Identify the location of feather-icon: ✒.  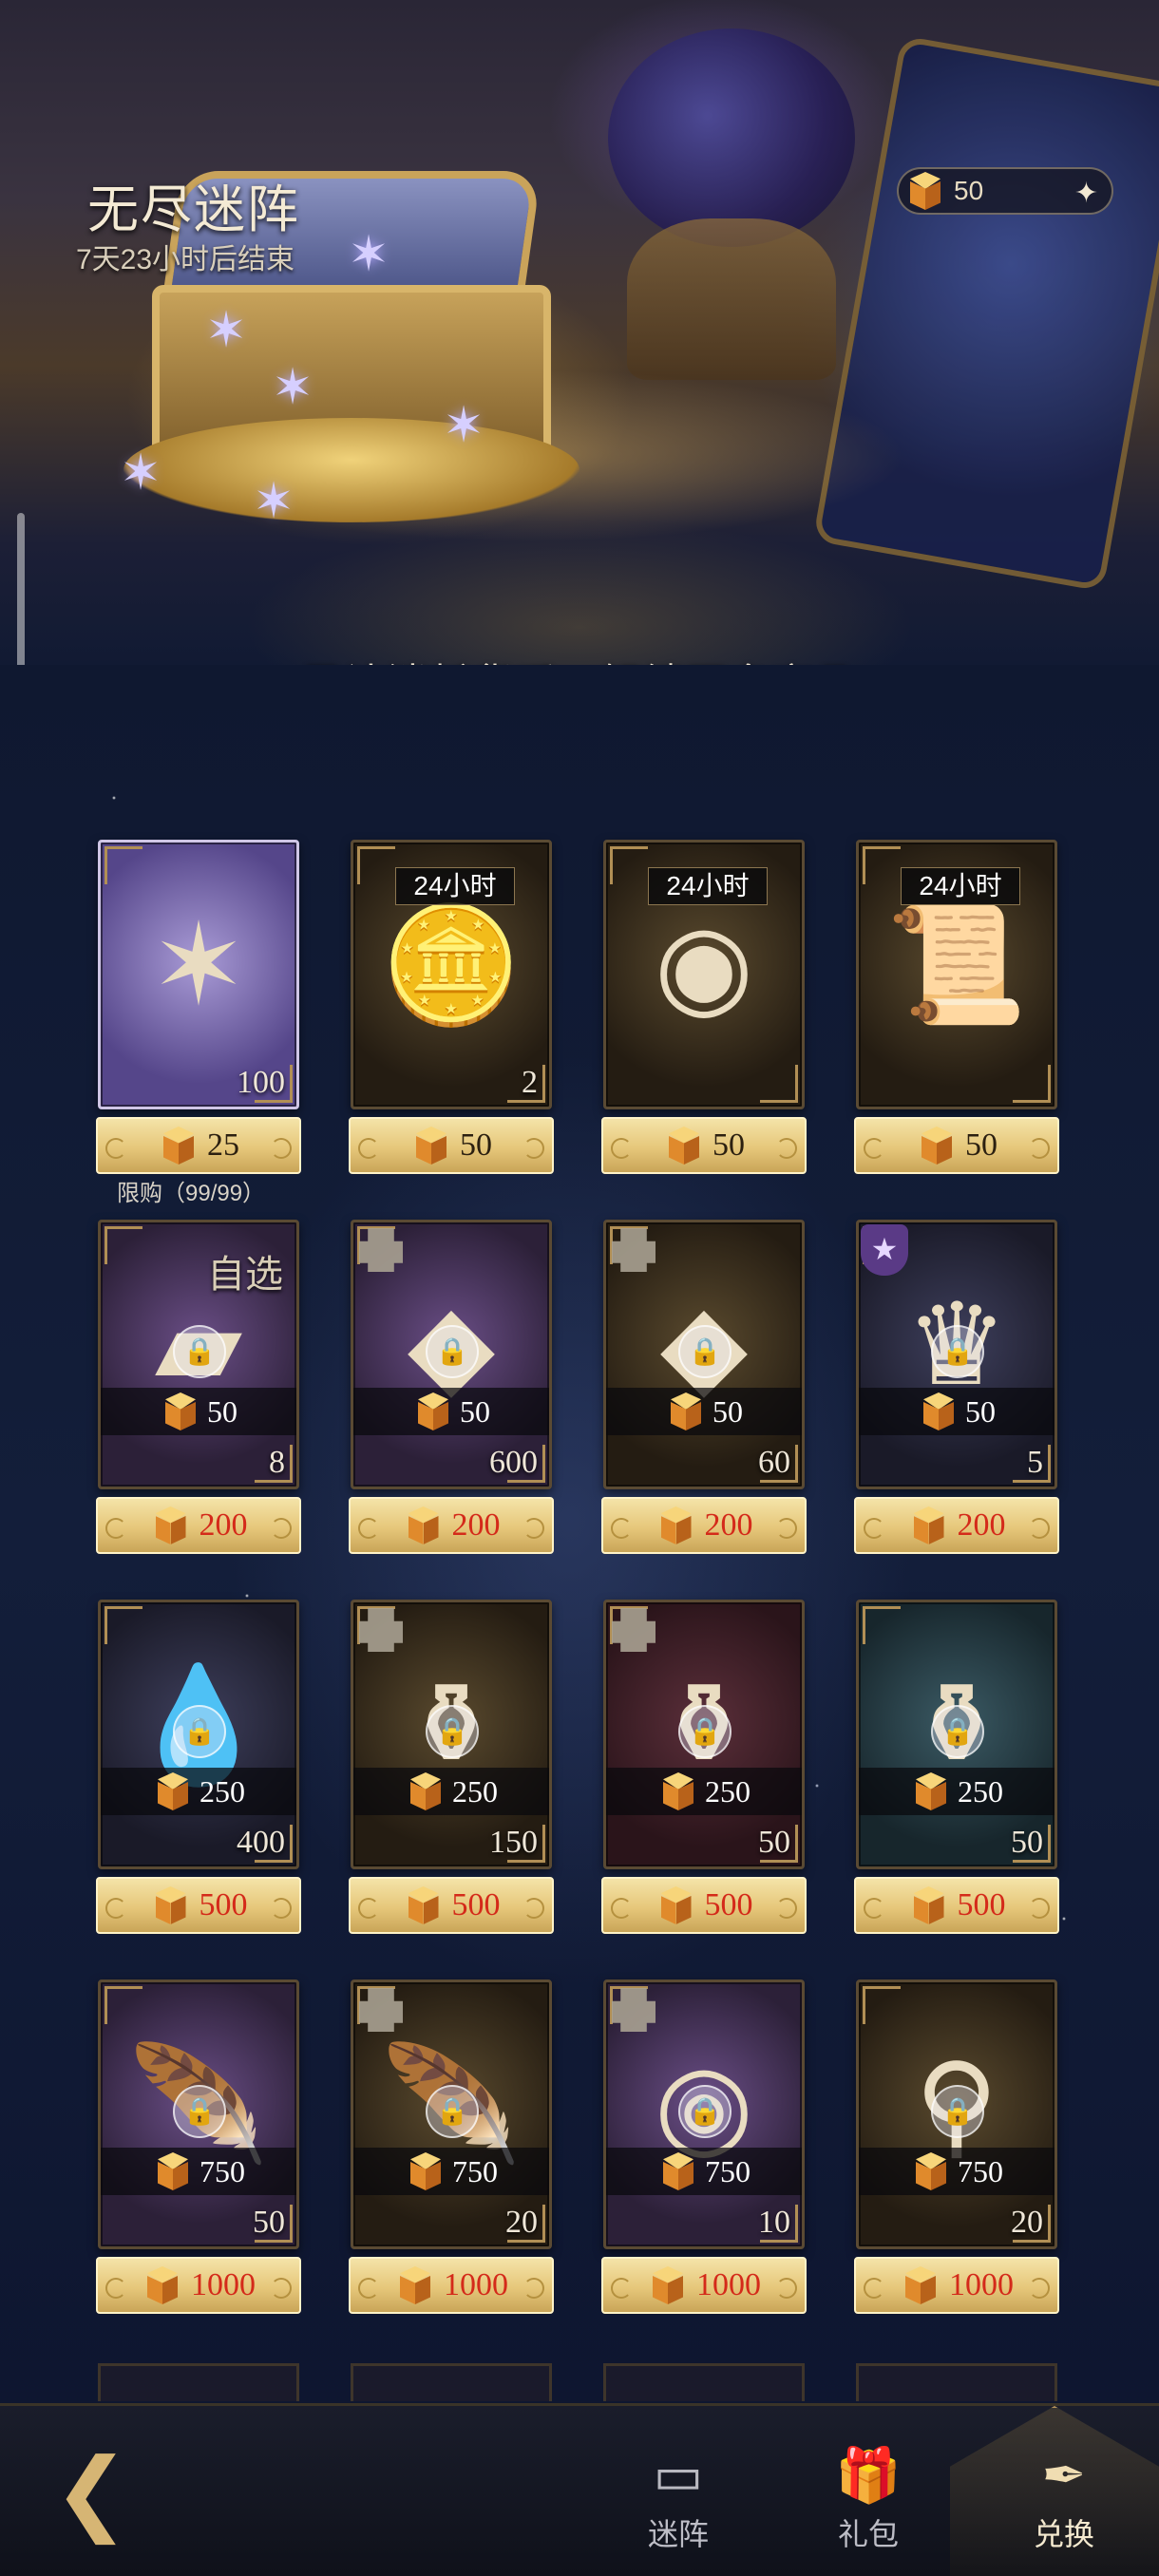
(1064, 2476).